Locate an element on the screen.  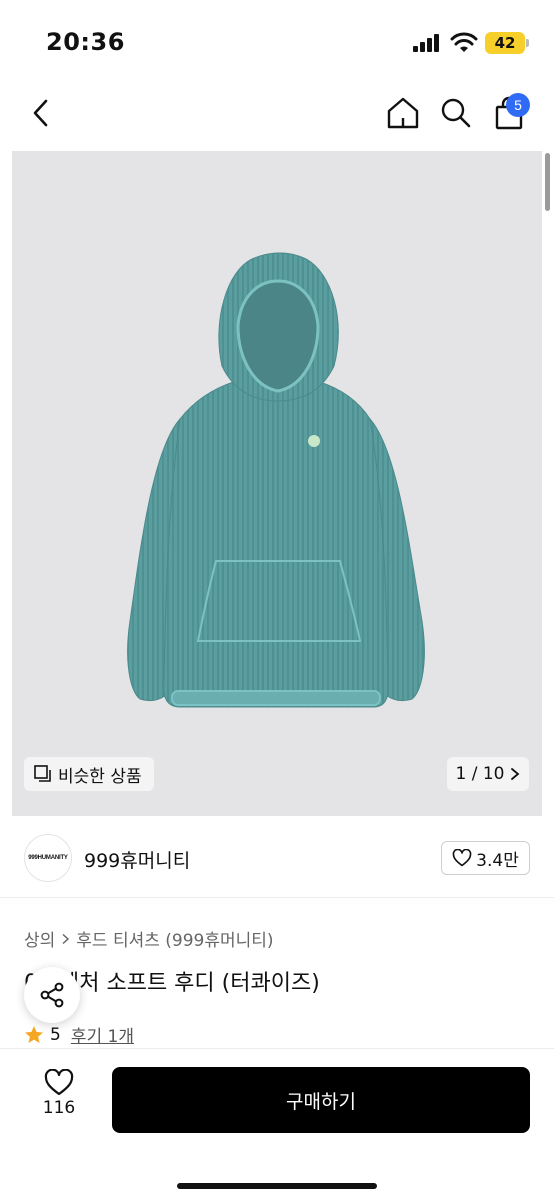
share-button is located at coordinates (52, 995).